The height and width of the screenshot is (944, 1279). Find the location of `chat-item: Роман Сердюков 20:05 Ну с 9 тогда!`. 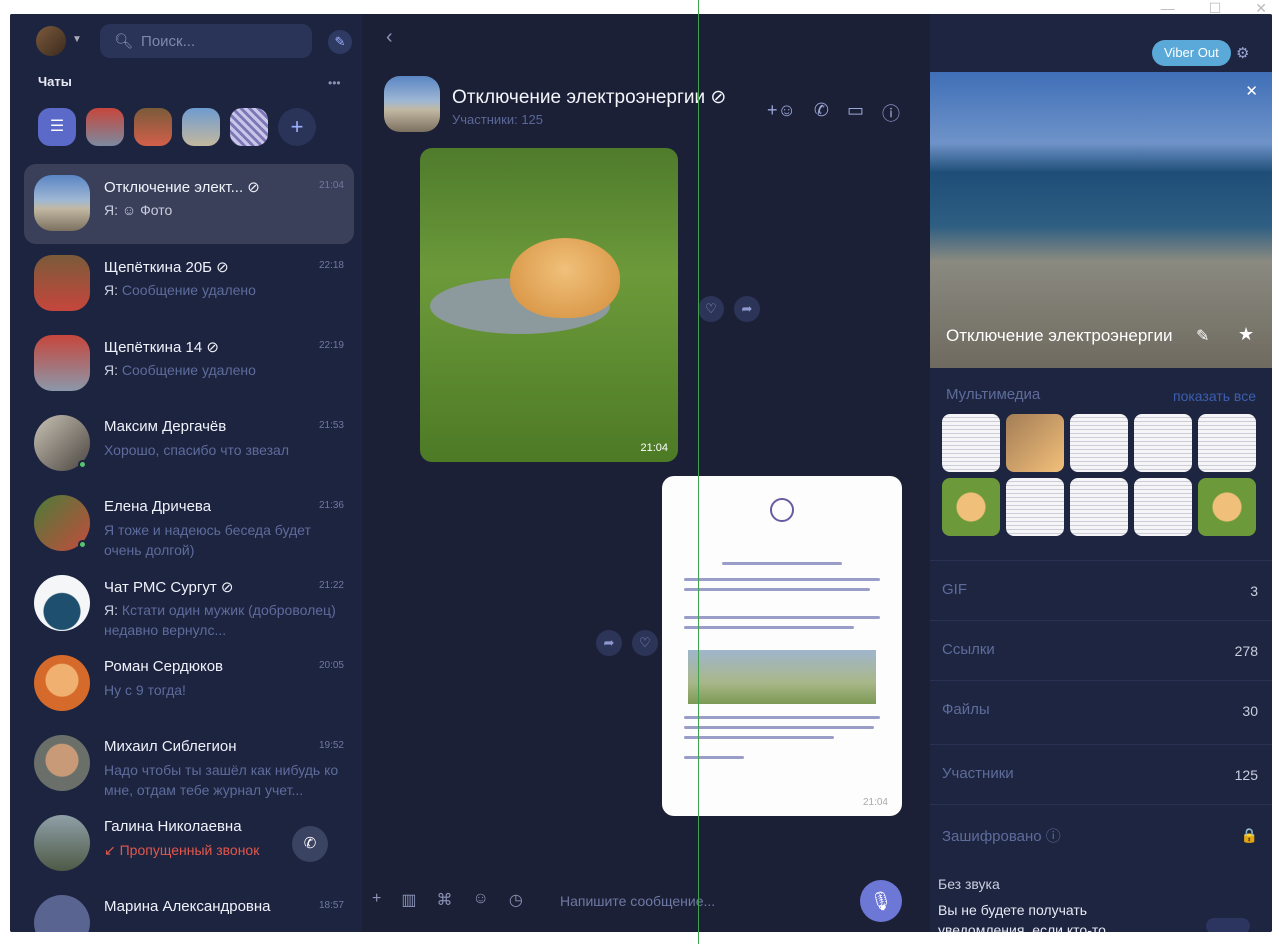

chat-item: Роман Сердюков 20:05 Ну с 9 тогда! is located at coordinates (189, 684).